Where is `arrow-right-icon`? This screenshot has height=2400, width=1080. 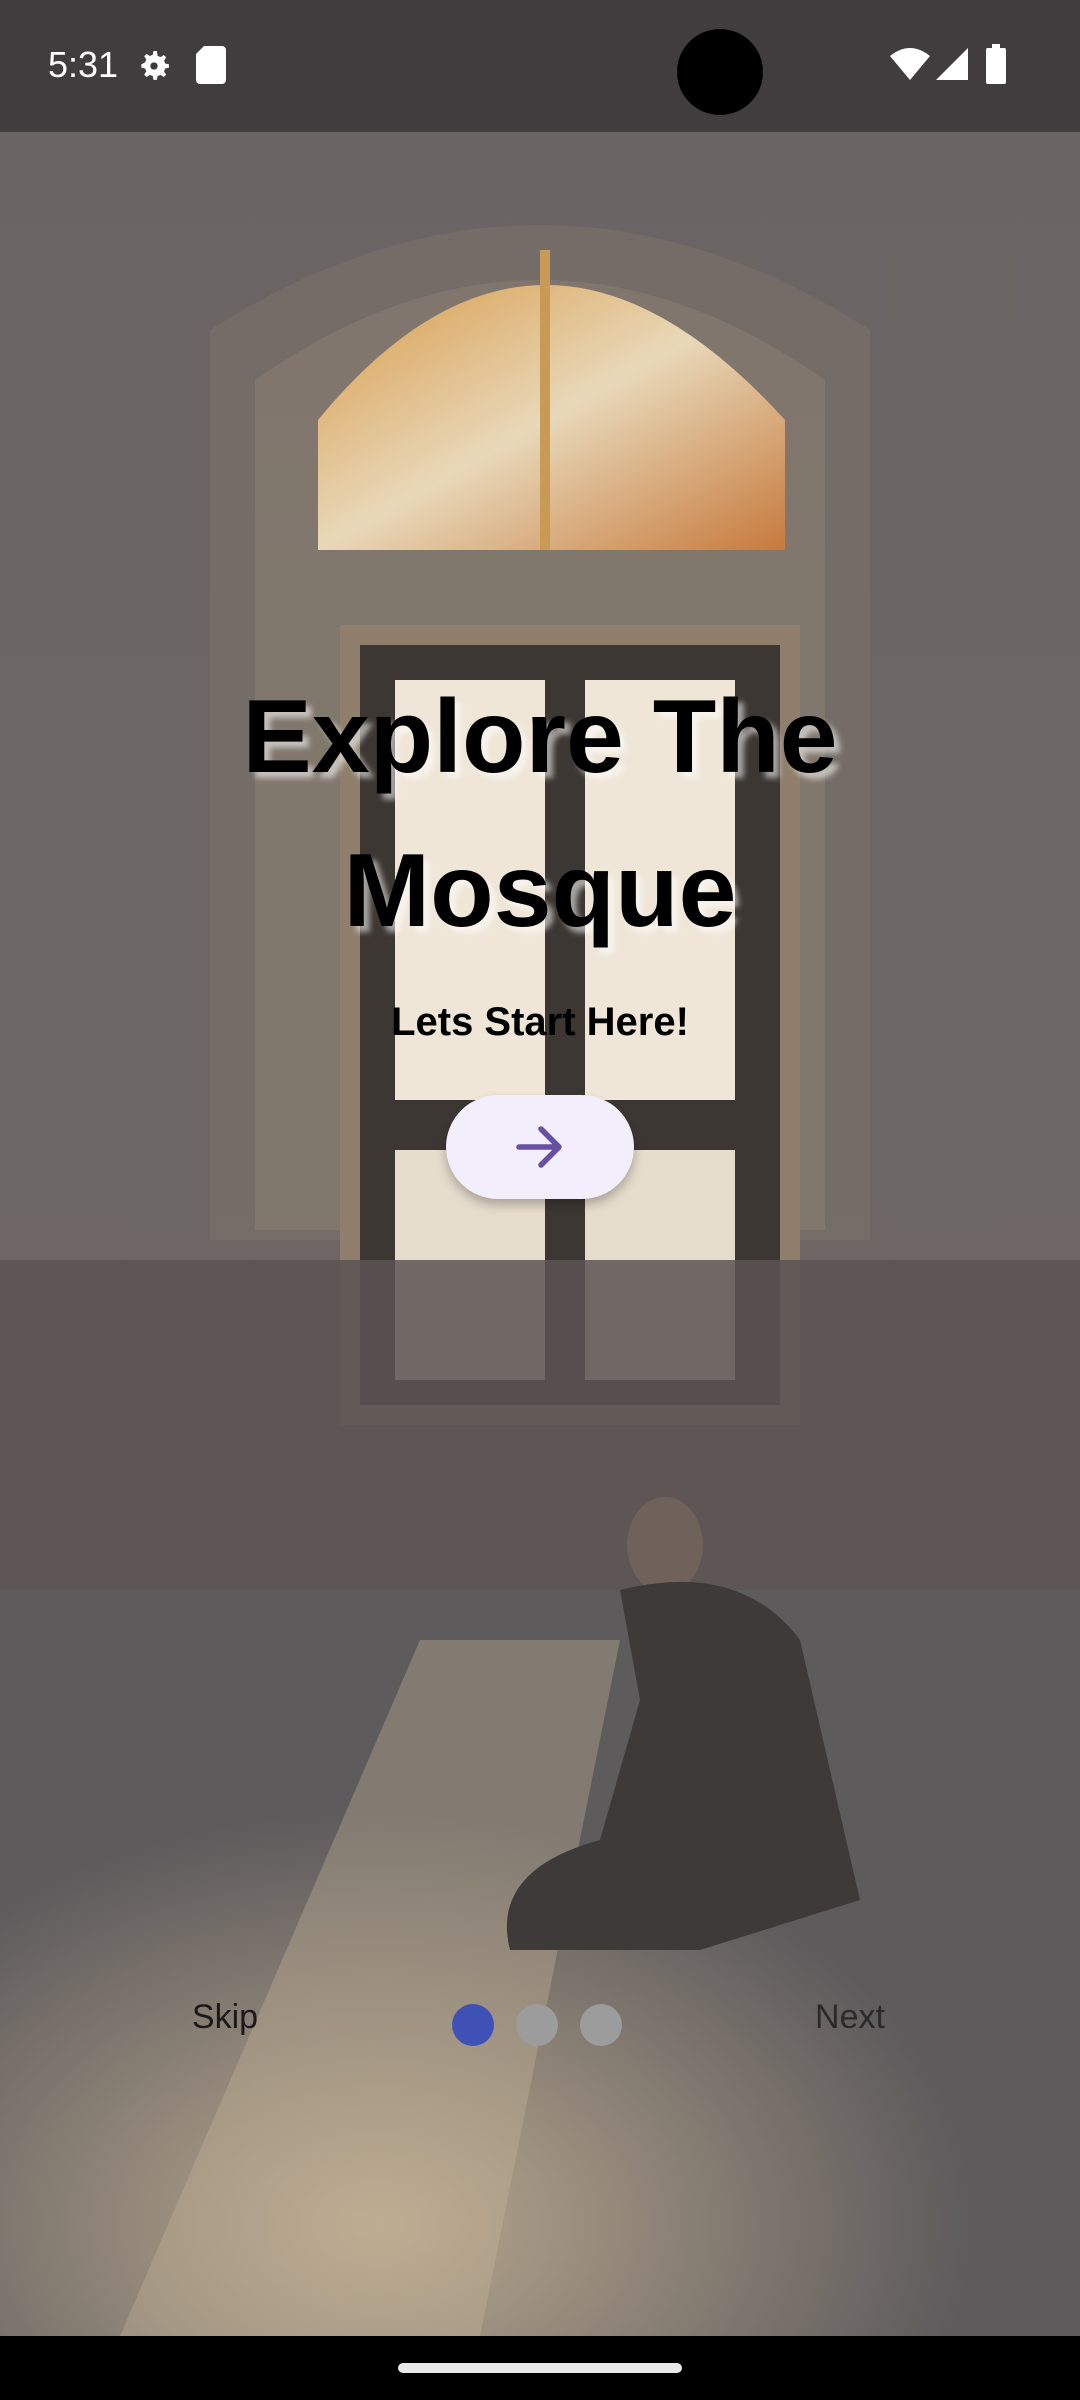 arrow-right-icon is located at coordinates (539, 1147).